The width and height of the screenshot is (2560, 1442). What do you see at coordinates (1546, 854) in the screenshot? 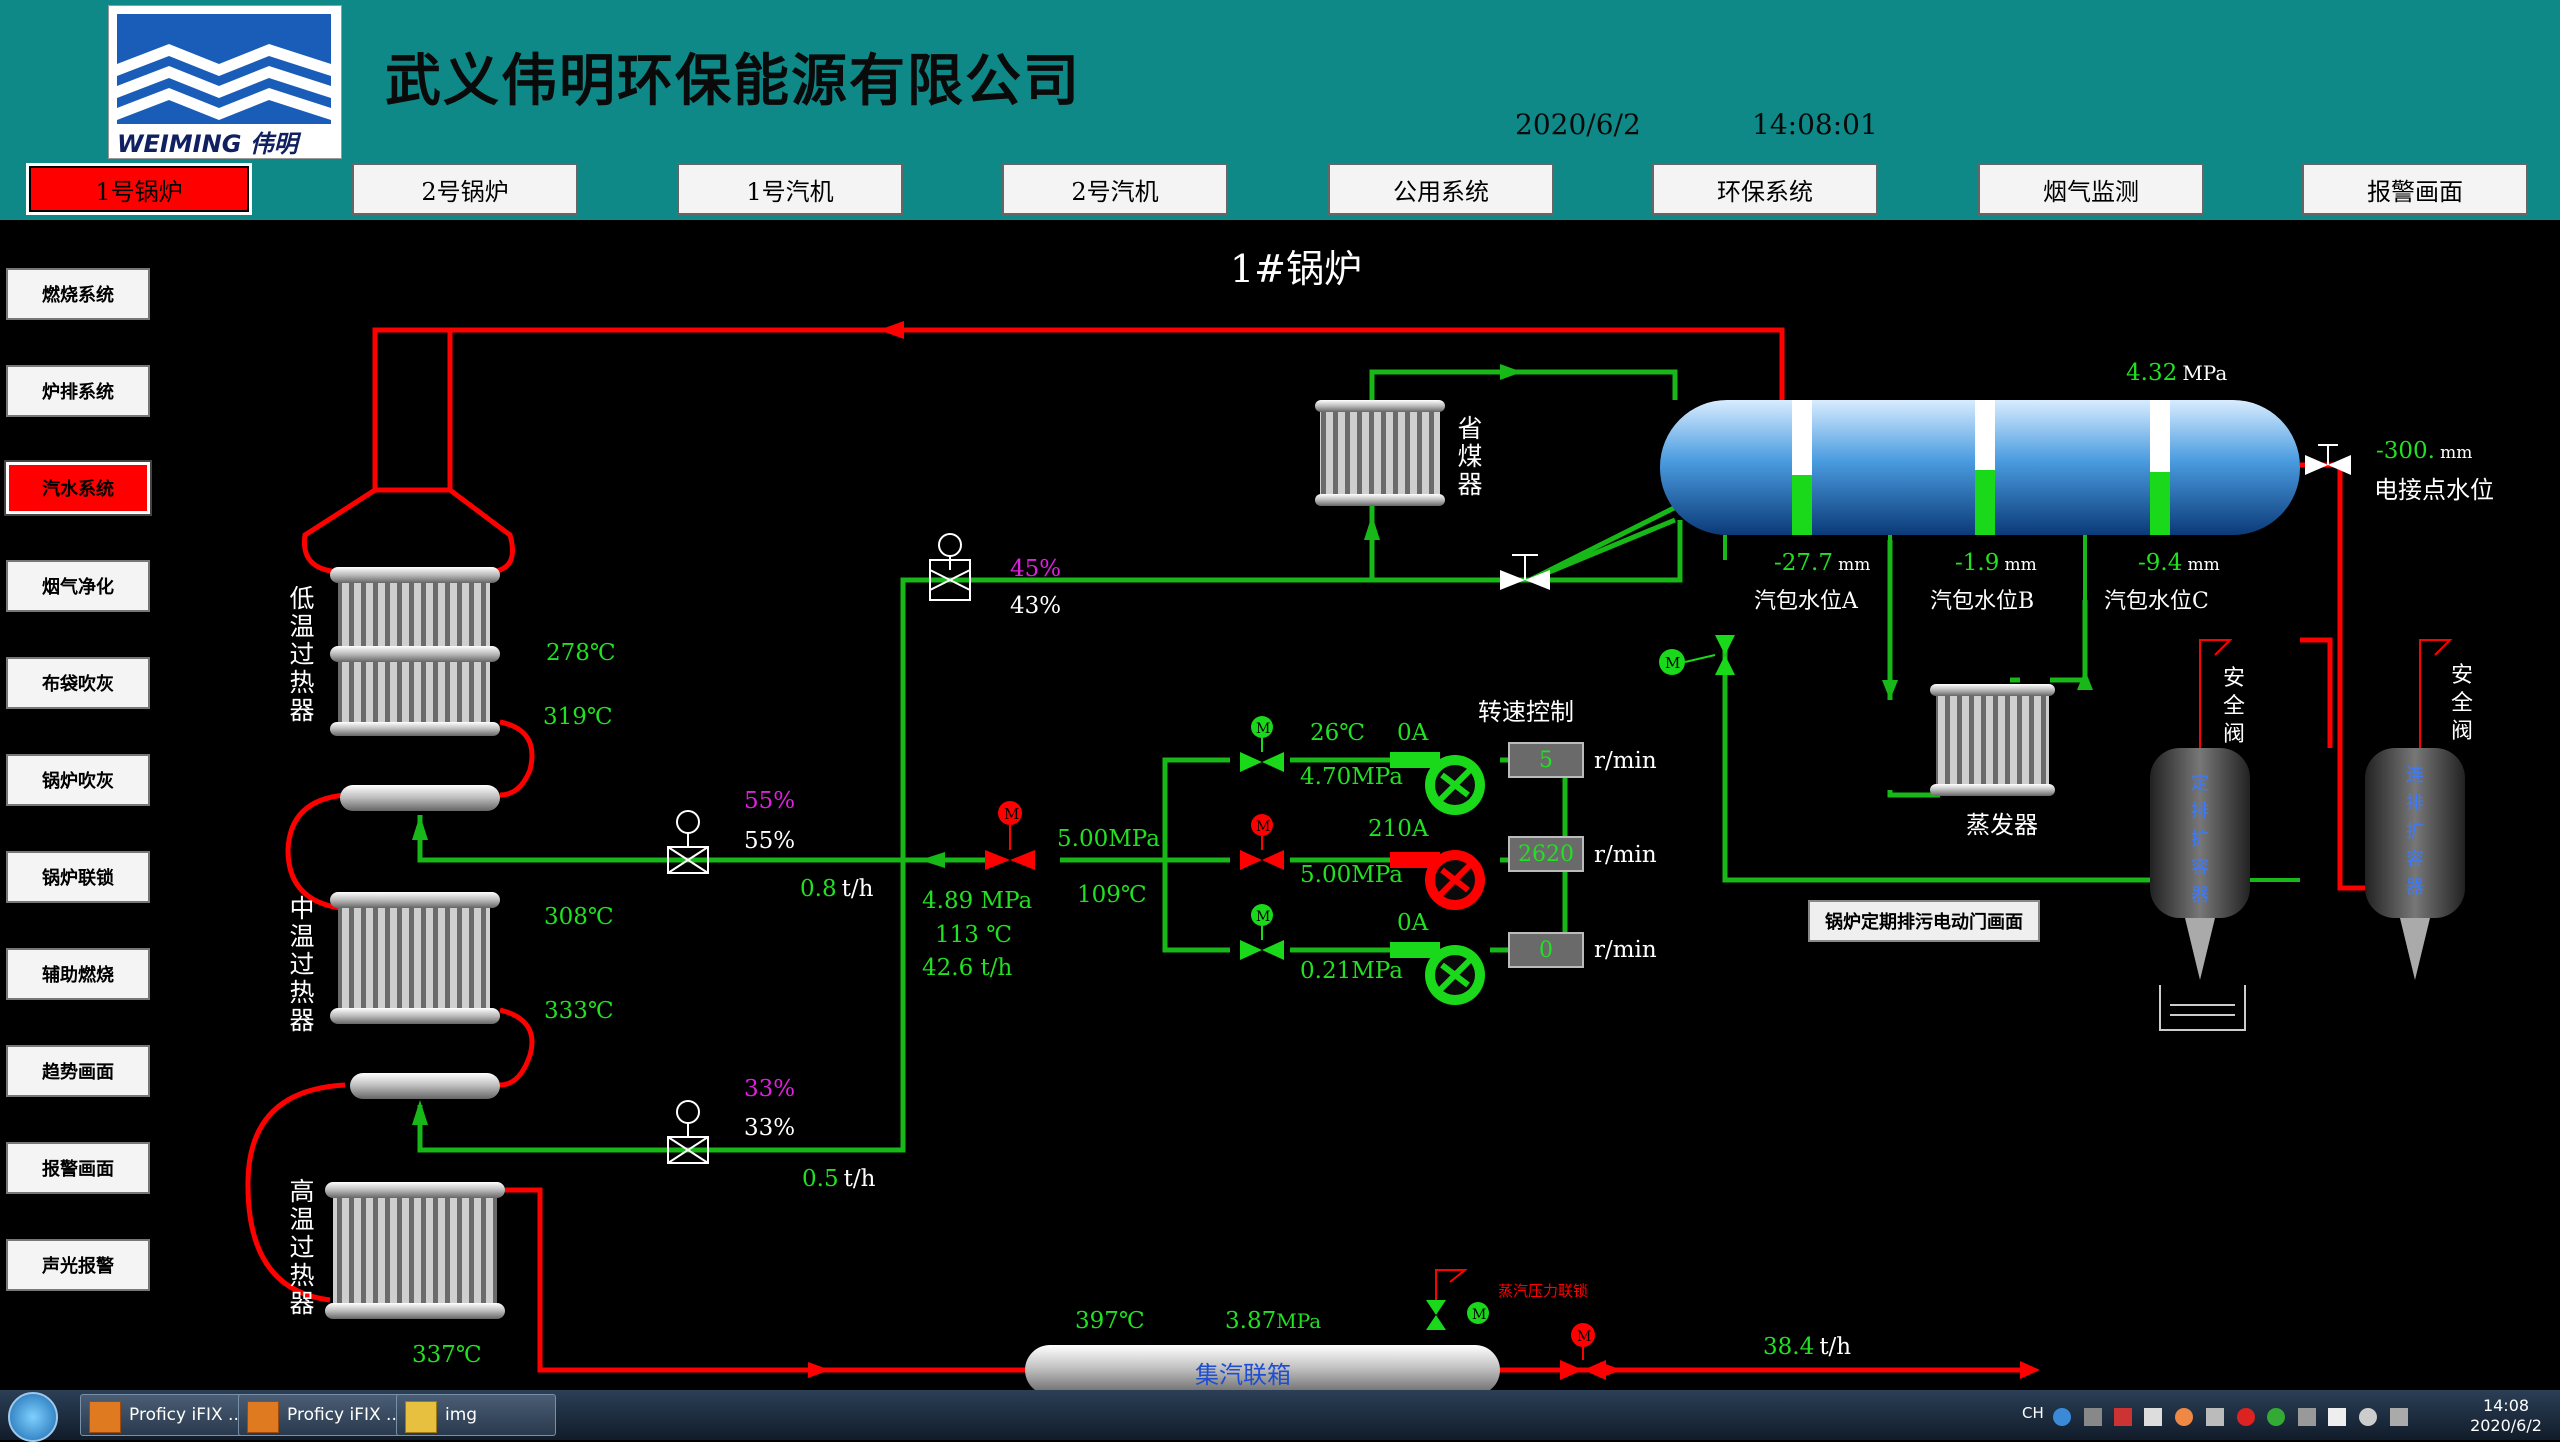
I see `pump2-speed-input: 2620` at bounding box center [1546, 854].